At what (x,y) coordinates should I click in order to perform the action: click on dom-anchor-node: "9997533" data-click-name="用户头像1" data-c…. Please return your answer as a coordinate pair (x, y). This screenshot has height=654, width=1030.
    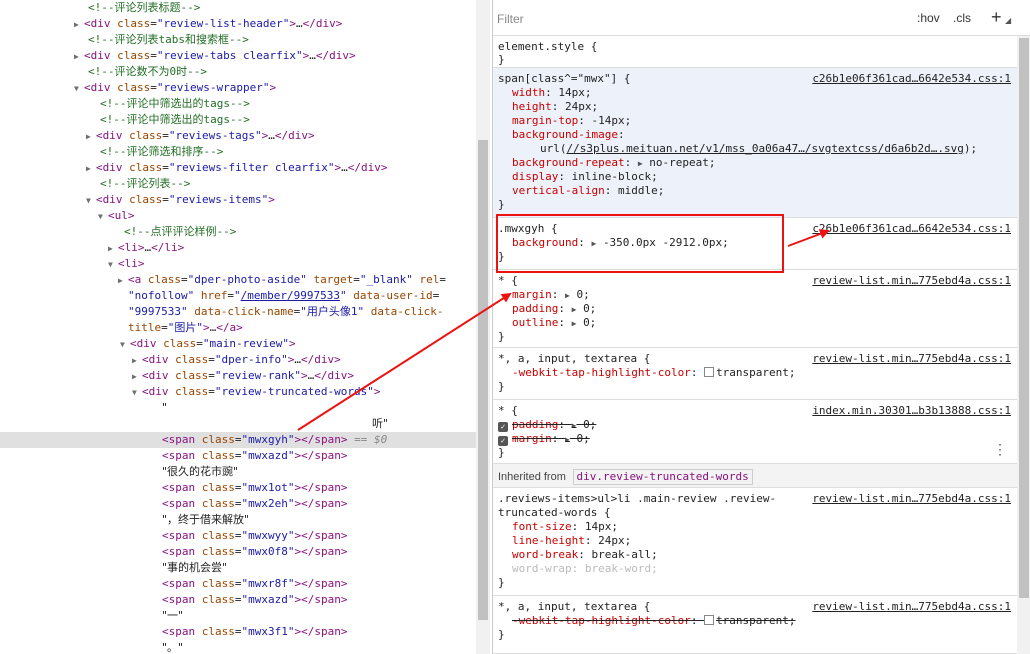
    Looking at the image, I should click on (286, 312).